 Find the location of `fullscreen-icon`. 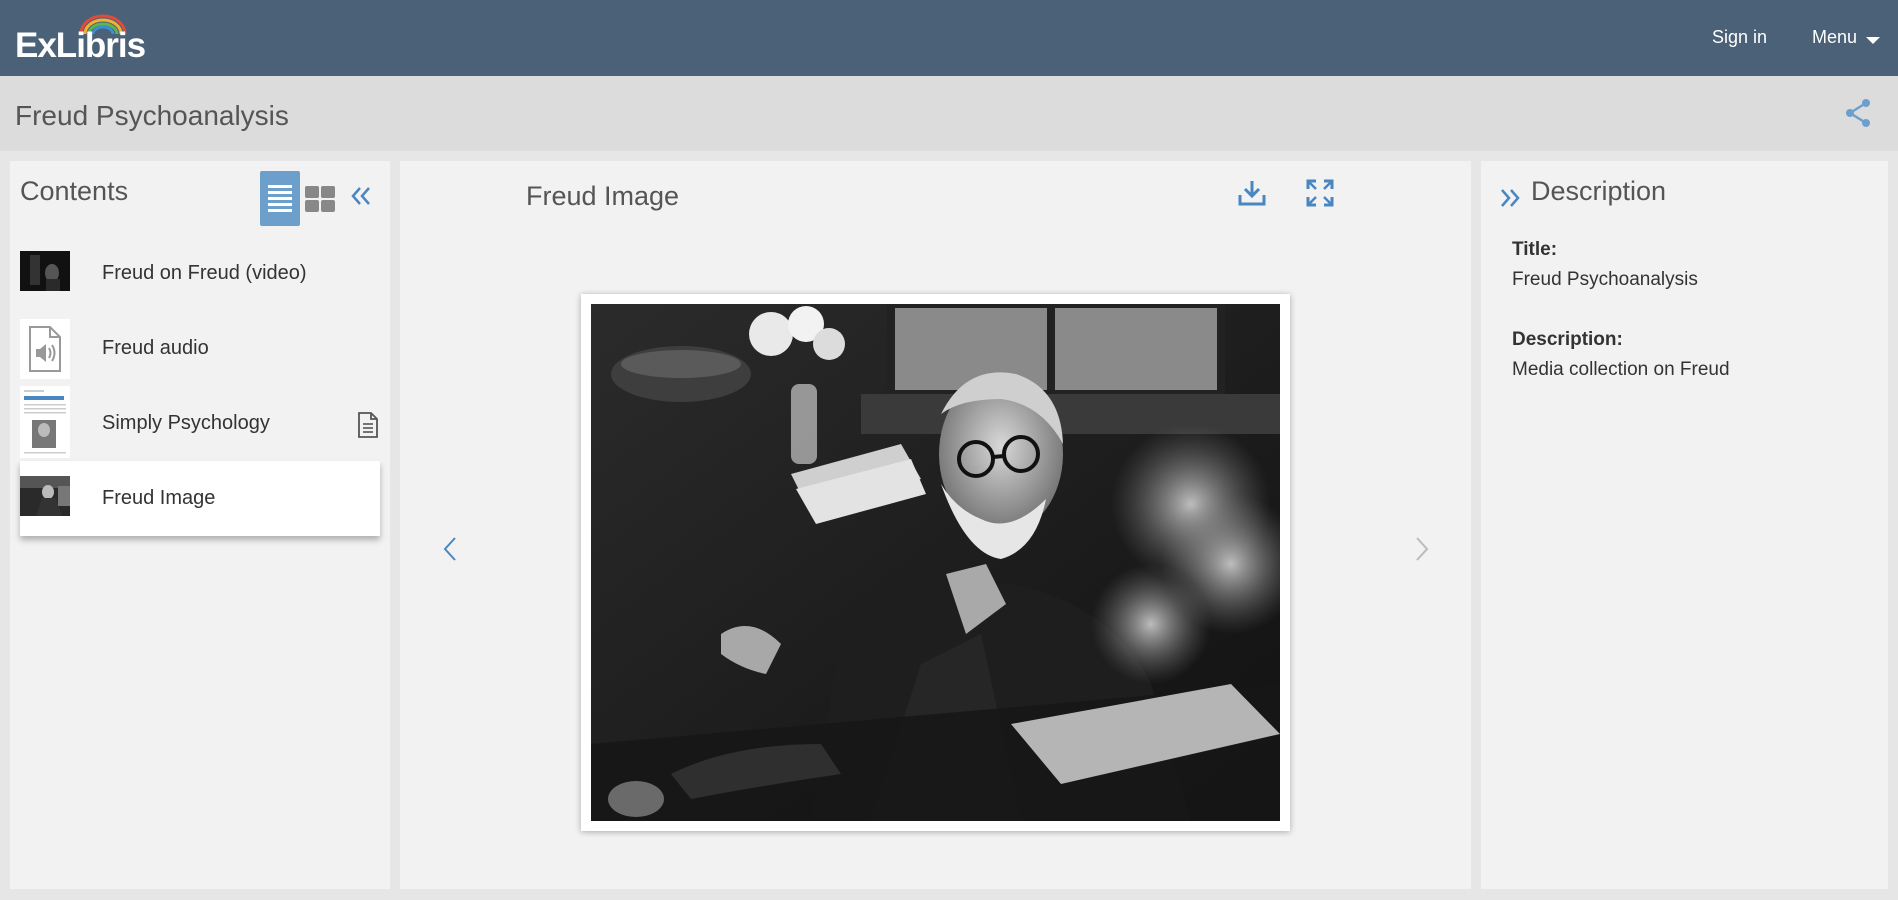

fullscreen-icon is located at coordinates (1320, 193).